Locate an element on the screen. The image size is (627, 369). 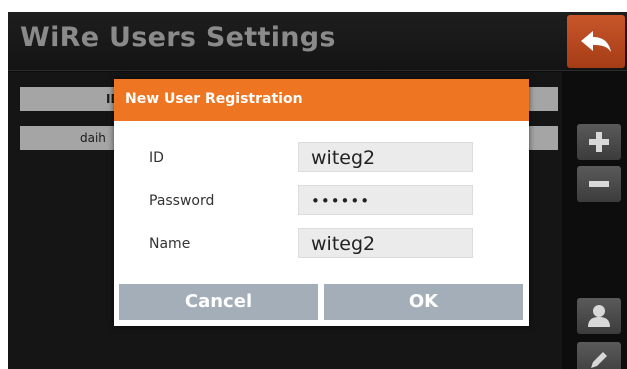
cancel-button: Cancel is located at coordinates (218, 302).